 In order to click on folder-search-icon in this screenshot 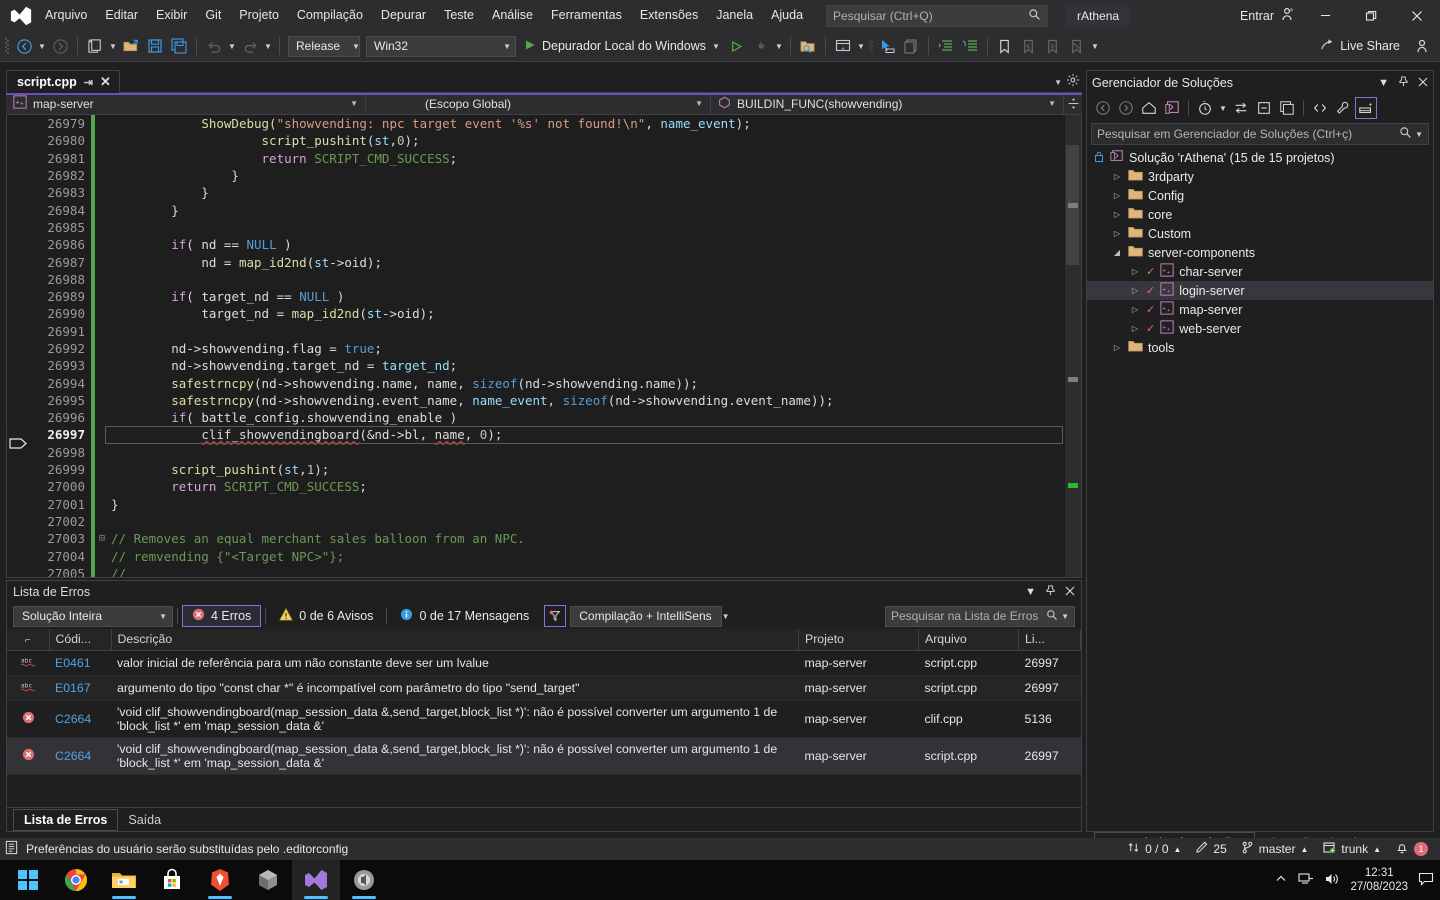, I will do `click(808, 46)`.